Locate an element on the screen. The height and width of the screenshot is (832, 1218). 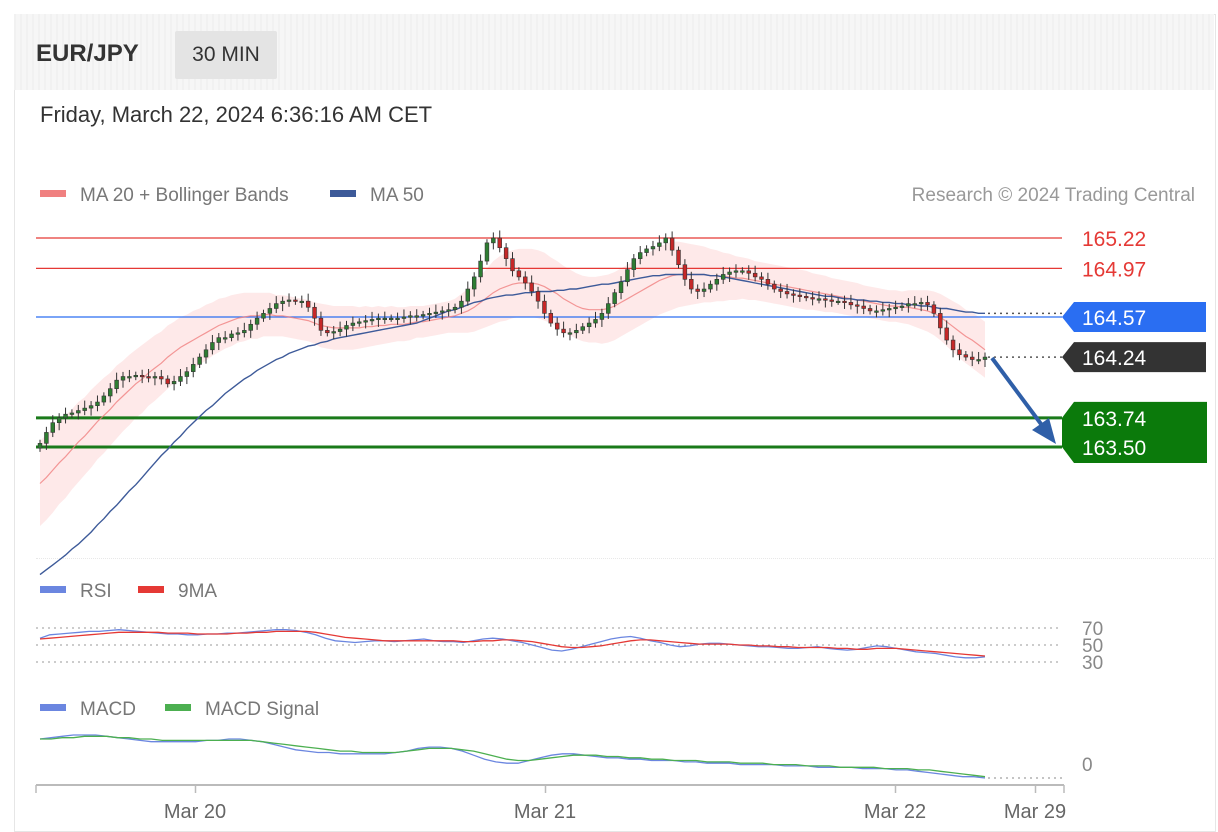
support1-label: 163.74 is located at coordinates (1114, 419).